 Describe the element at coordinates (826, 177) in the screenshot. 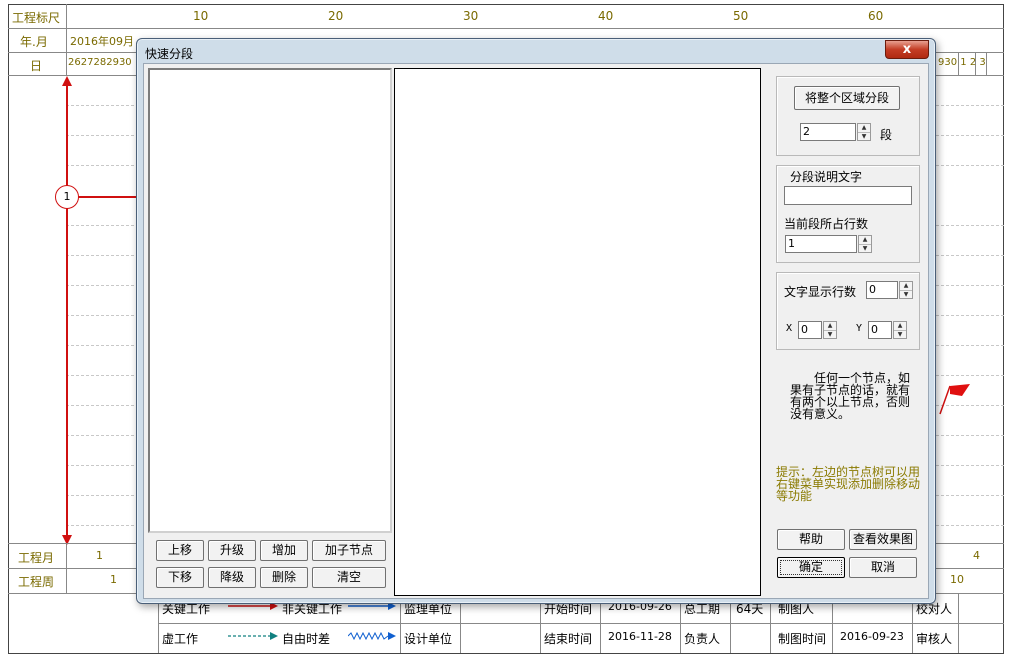

I see `segment-desc-label: 分段说明文字` at that location.